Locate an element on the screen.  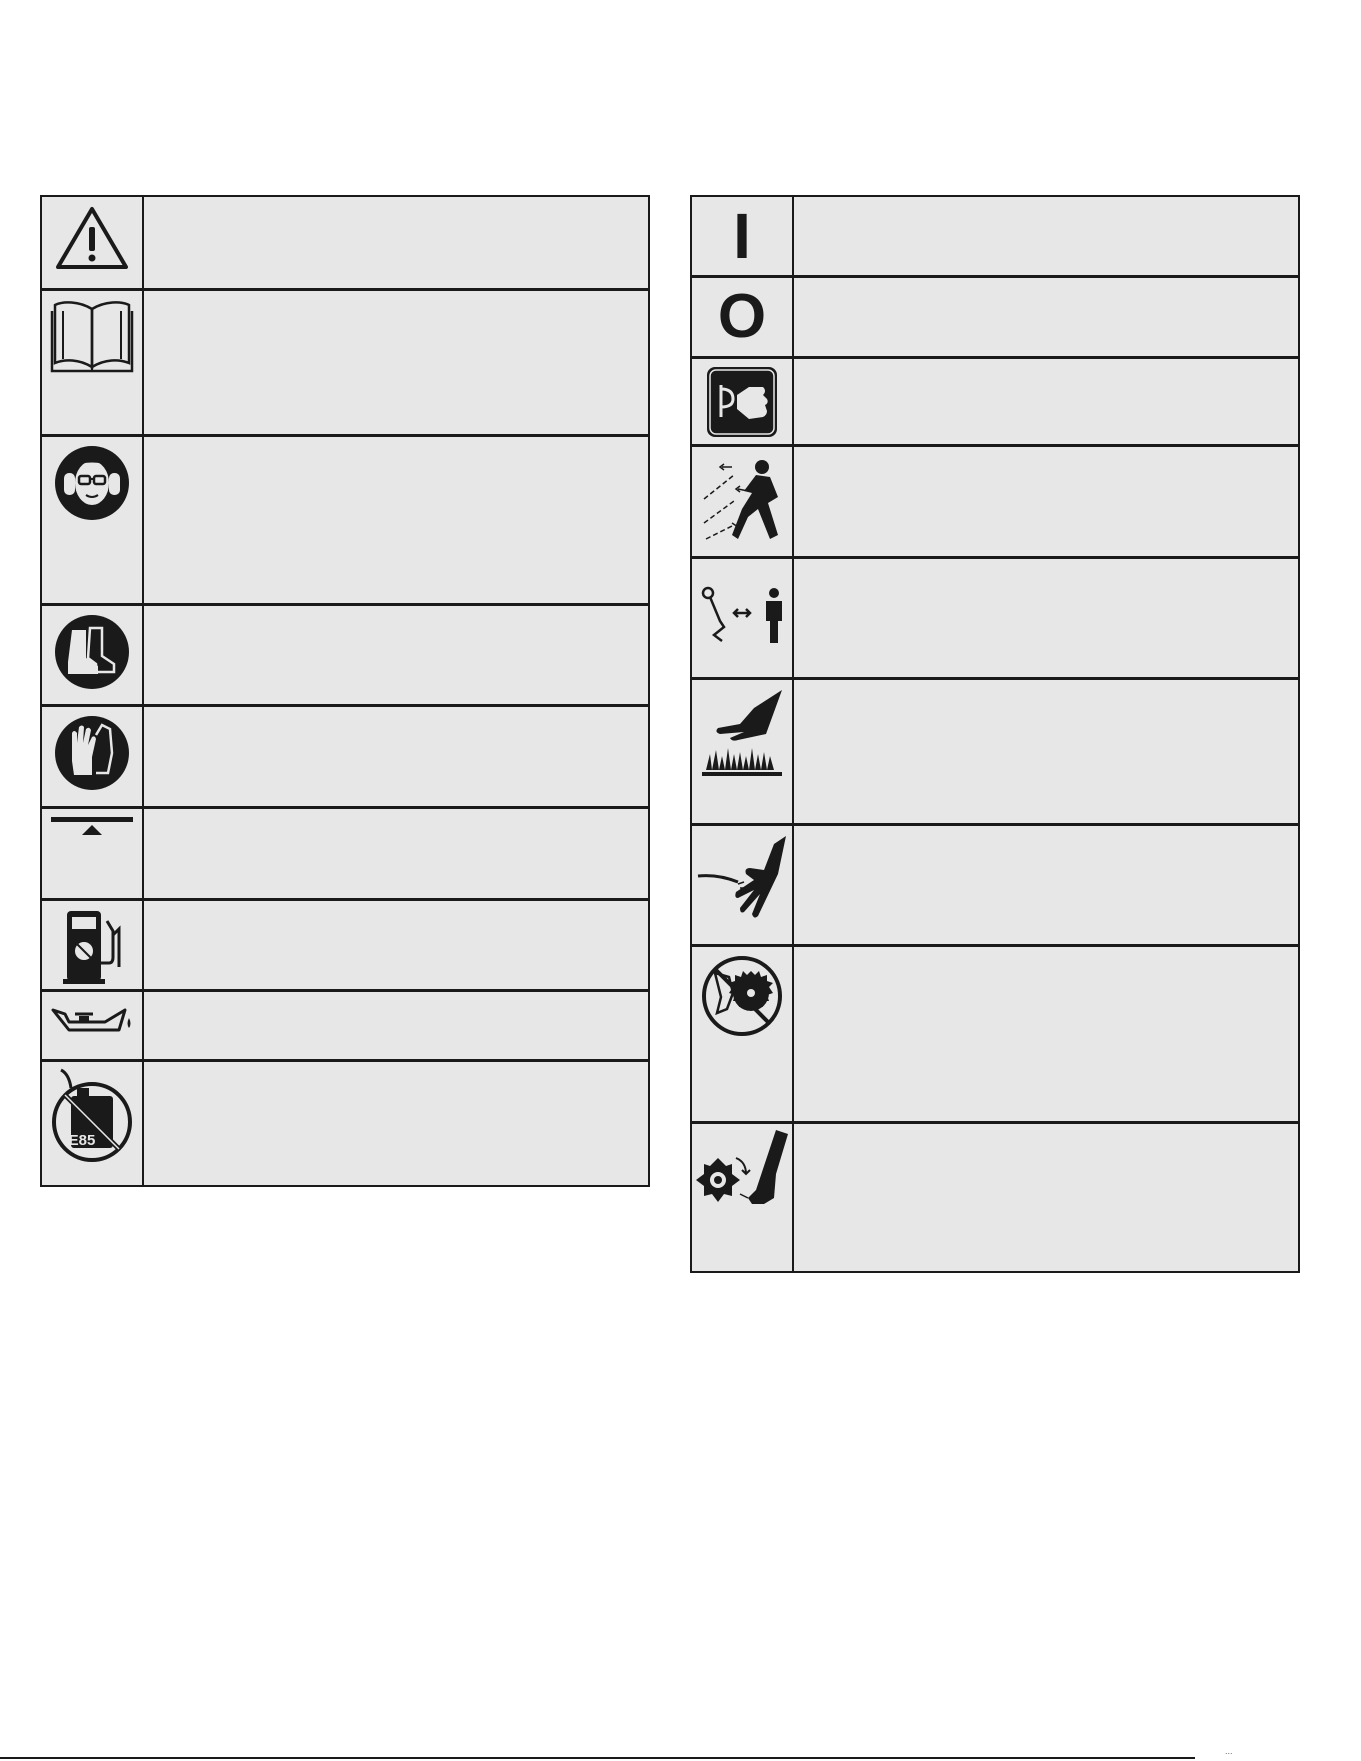
no-saw-blade-icon is located at coordinates (742, 996).